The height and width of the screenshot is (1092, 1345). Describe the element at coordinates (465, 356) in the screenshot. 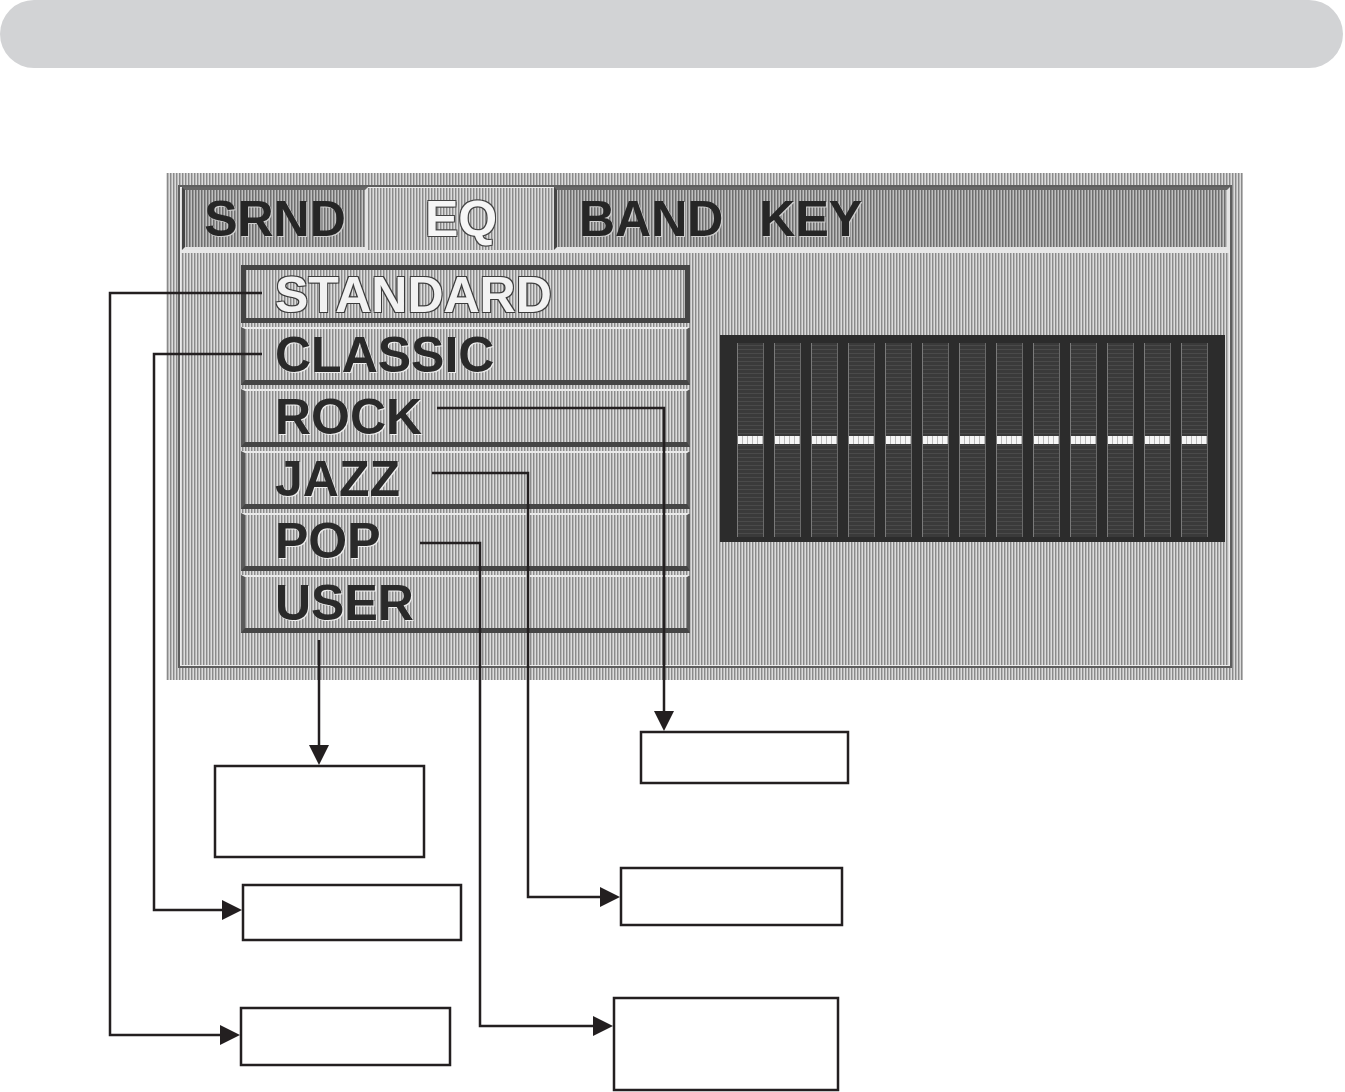

I see `preset-item: CLASSIC` at that location.